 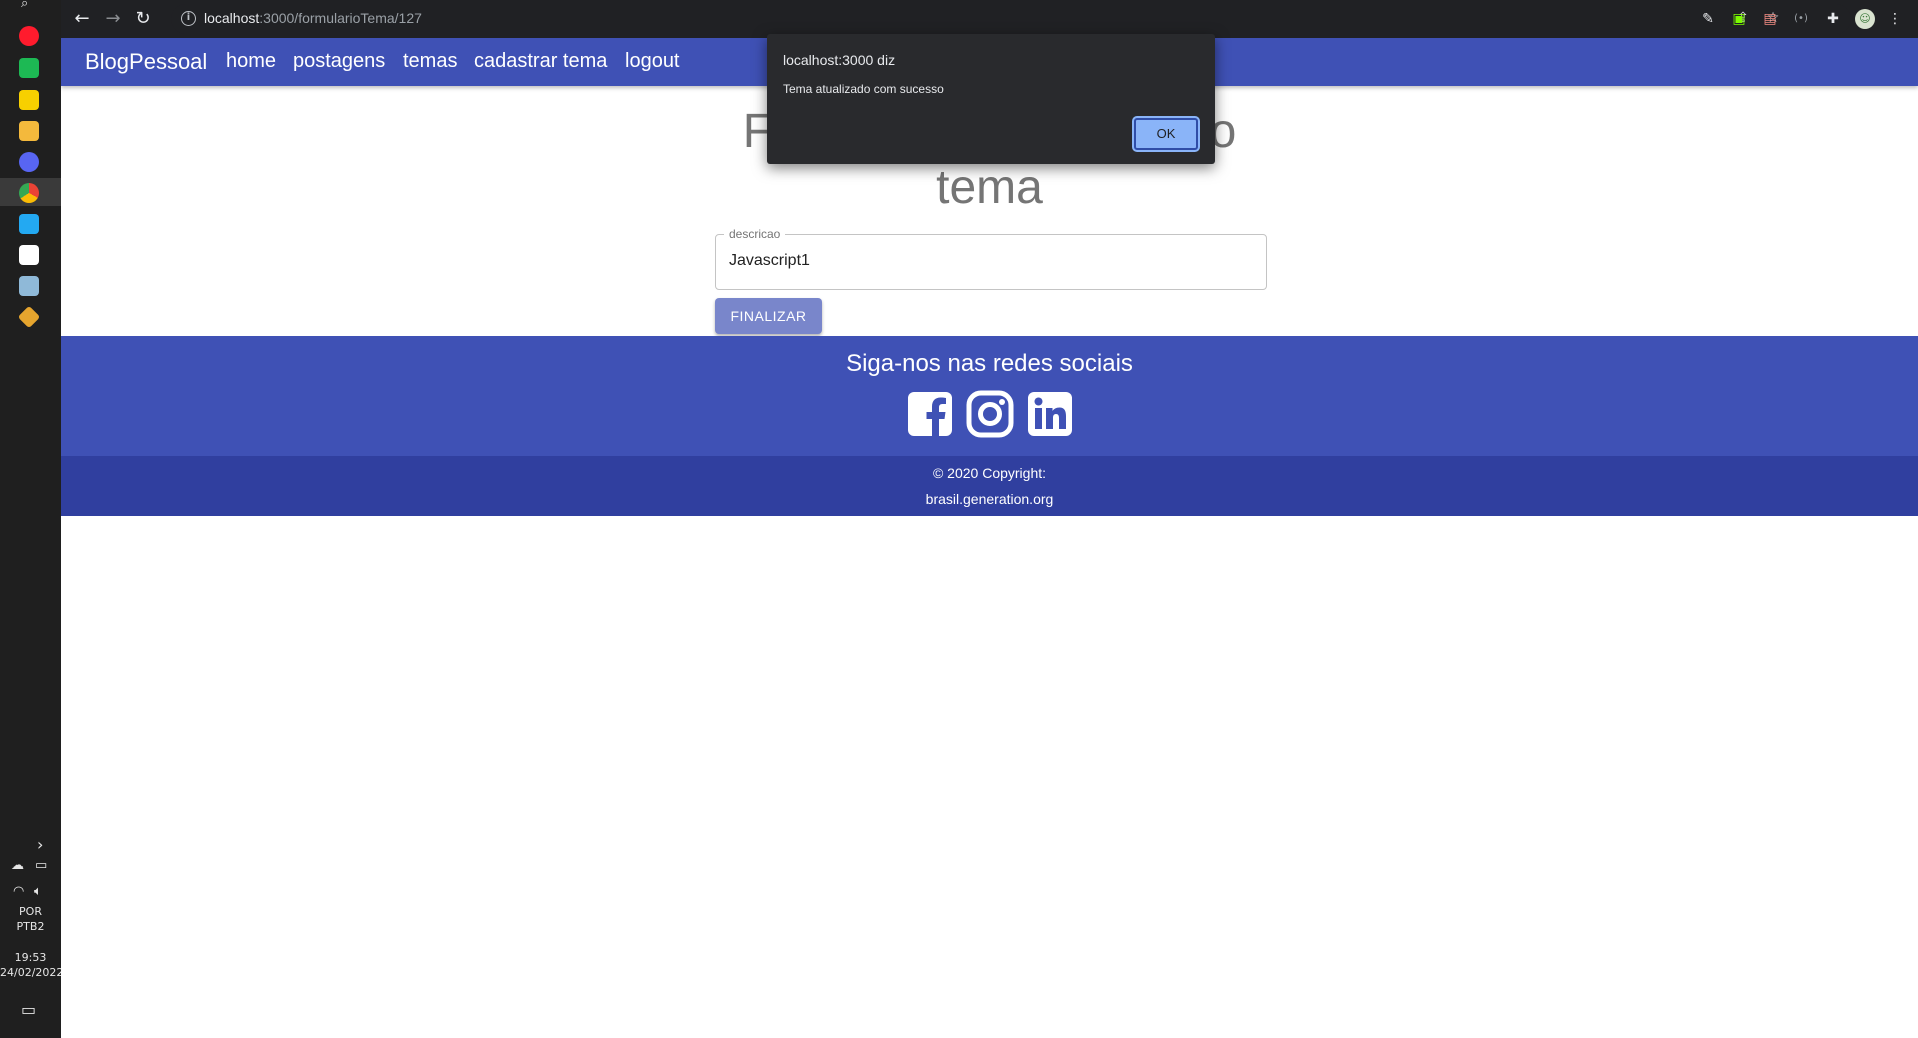 I want to click on site-info-icon: i, so click(x=188, y=18).